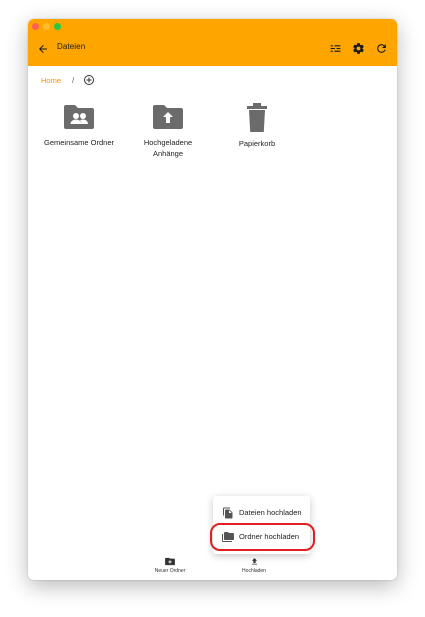 This screenshot has width=425, height=617. I want to click on folder-label: Gemeinsame Ordner, so click(79, 142).